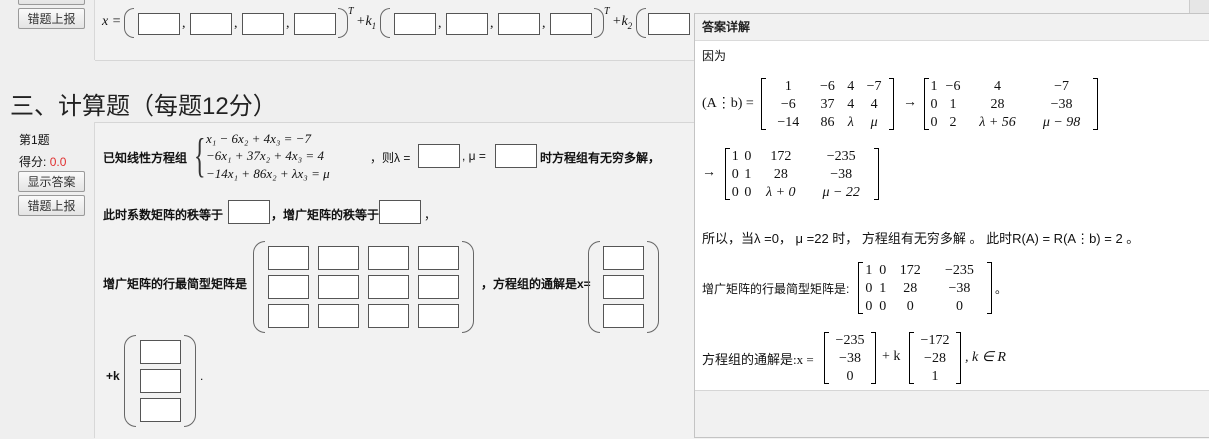 The image size is (1209, 439). Describe the element at coordinates (113, 376) in the screenshot. I see `plus-k-label: +k` at that location.